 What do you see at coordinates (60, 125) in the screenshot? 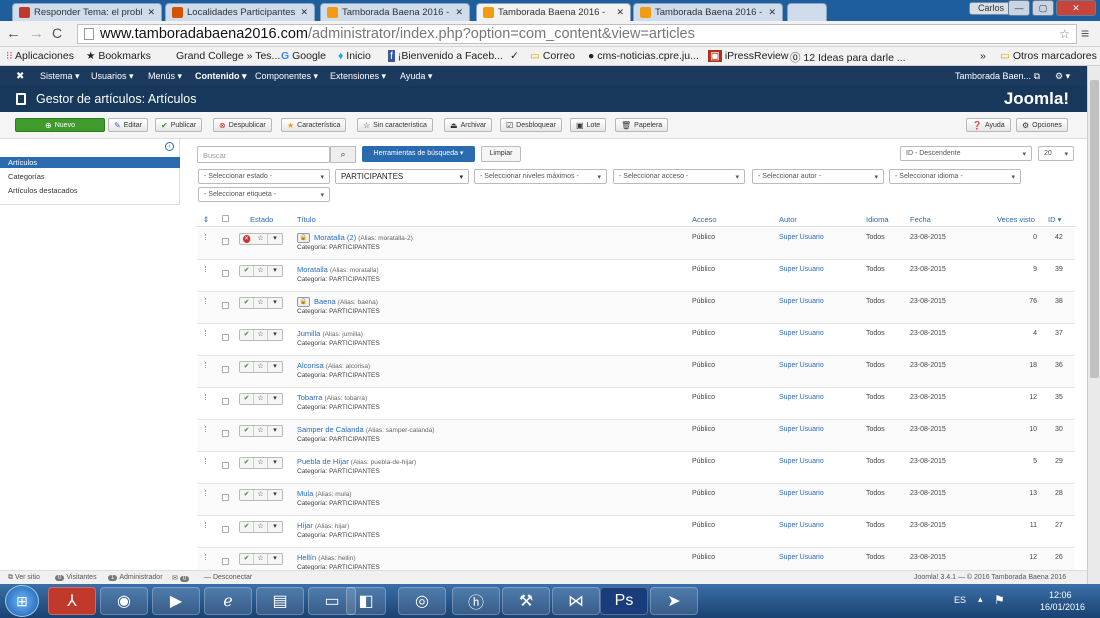
I see `new-button: ⊕ Nuevo` at bounding box center [60, 125].